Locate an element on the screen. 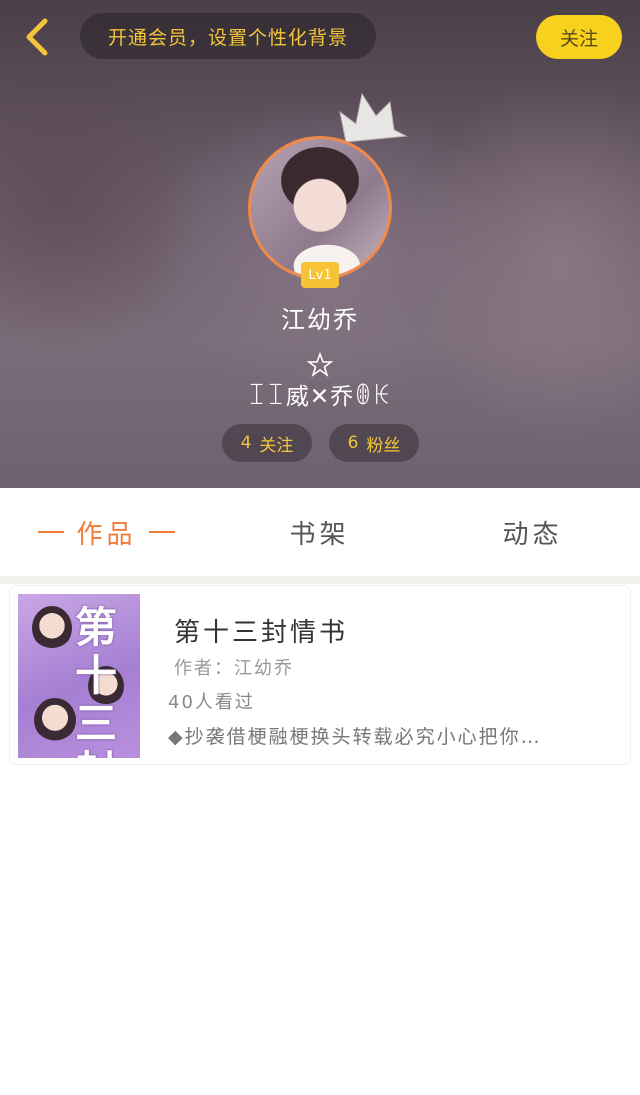 Image resolution: width=640 pixels, height=1095 pixels. follow-button: 关注 is located at coordinates (579, 37).